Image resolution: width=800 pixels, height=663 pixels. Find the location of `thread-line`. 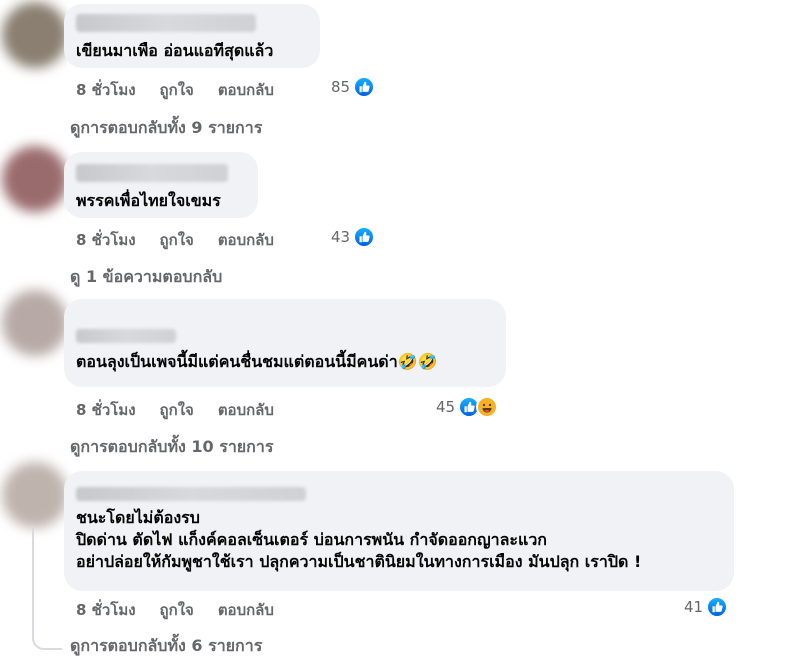

thread-line is located at coordinates (33, 582).